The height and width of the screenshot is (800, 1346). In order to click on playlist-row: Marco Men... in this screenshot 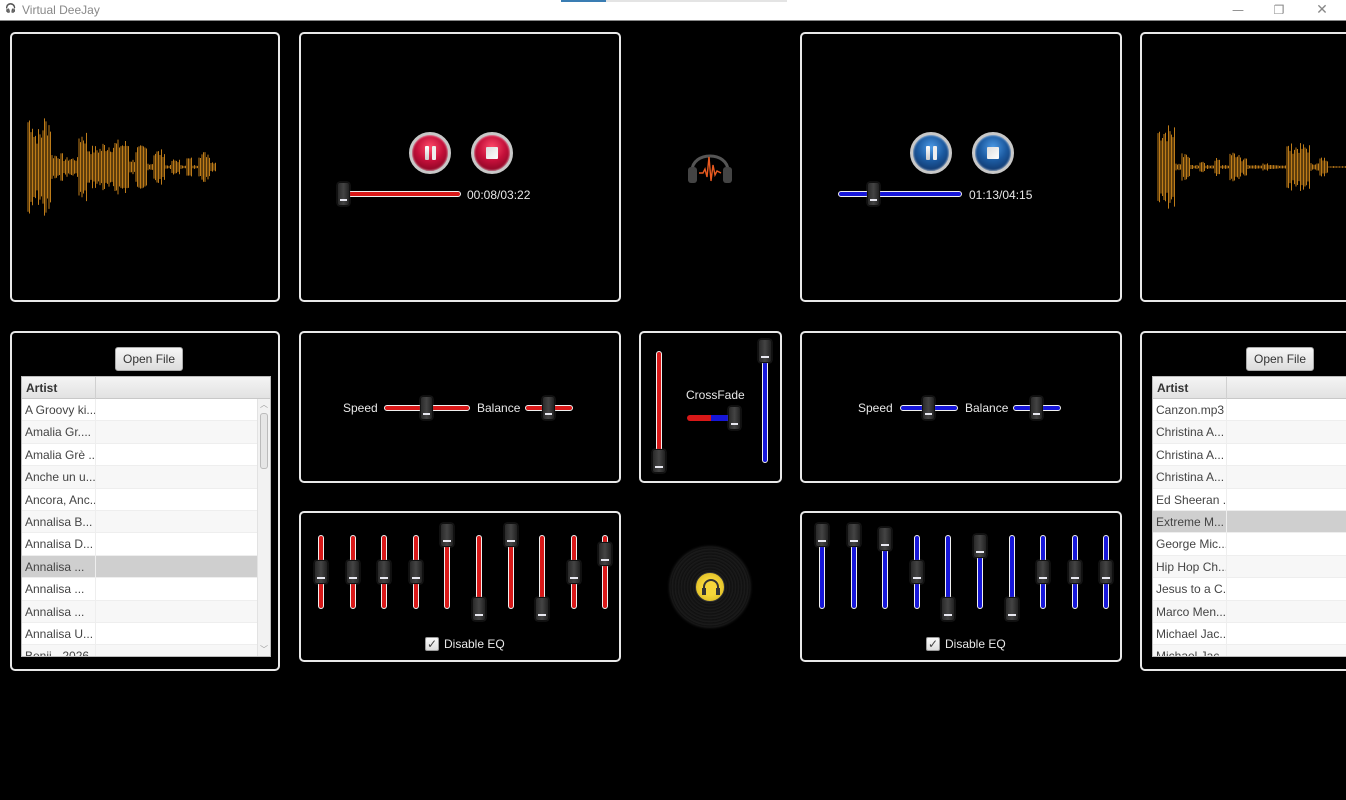, I will do `click(1249, 611)`.